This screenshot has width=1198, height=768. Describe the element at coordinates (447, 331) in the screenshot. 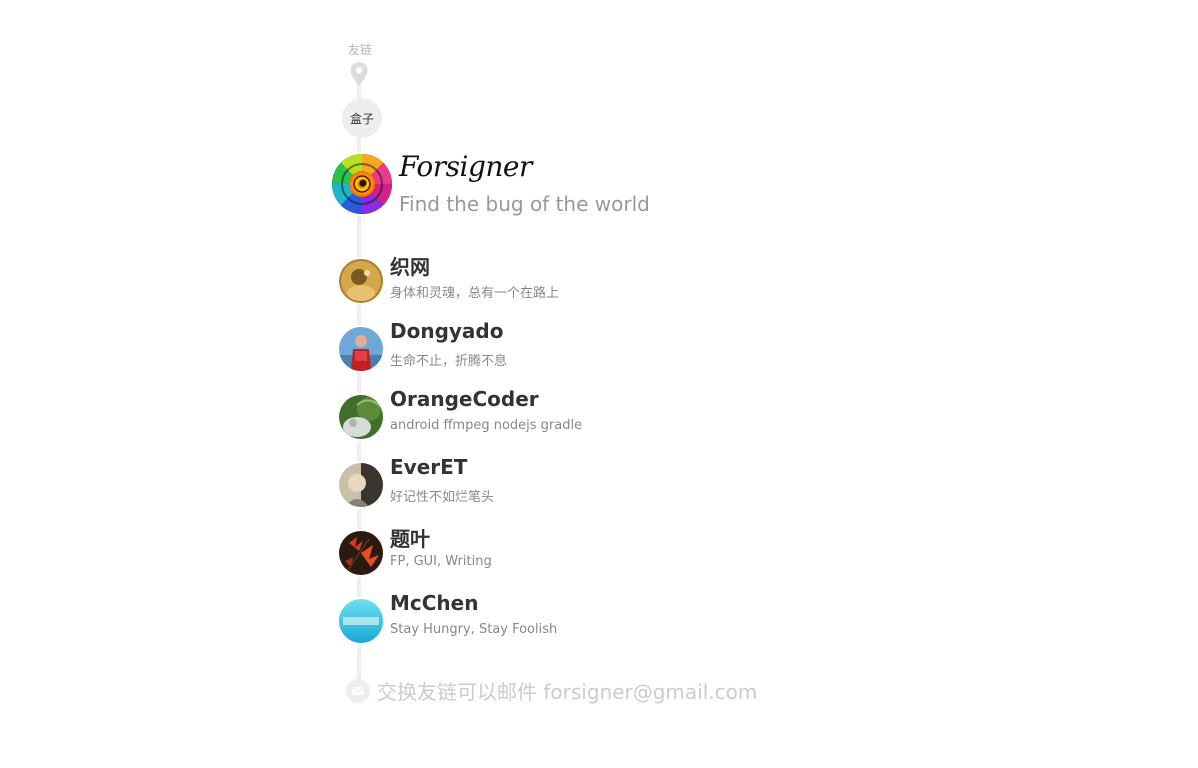

I see `friend-name: Dongyado` at that location.